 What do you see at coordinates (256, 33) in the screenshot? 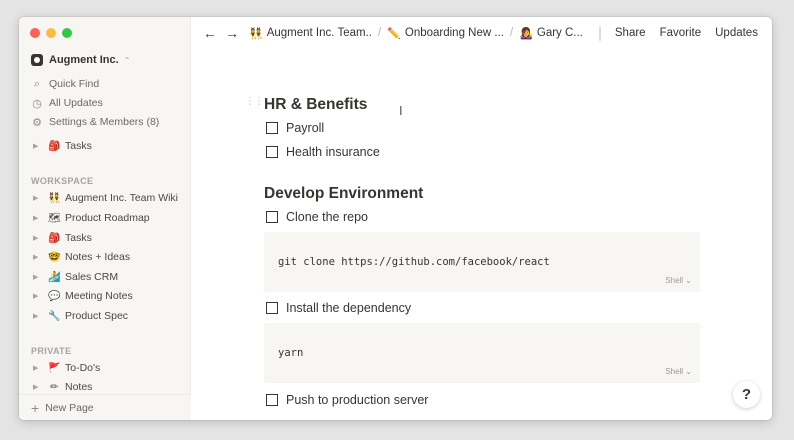
I see `breadcrumb-emoji-icon: 👯` at bounding box center [256, 33].